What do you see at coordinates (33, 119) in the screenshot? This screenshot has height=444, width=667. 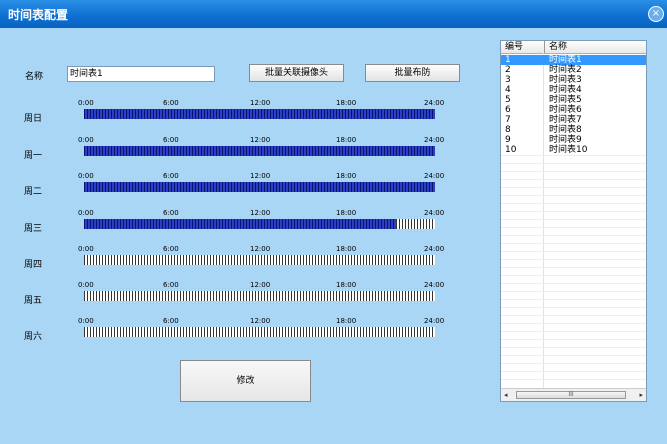 I see `day-label: 周日` at bounding box center [33, 119].